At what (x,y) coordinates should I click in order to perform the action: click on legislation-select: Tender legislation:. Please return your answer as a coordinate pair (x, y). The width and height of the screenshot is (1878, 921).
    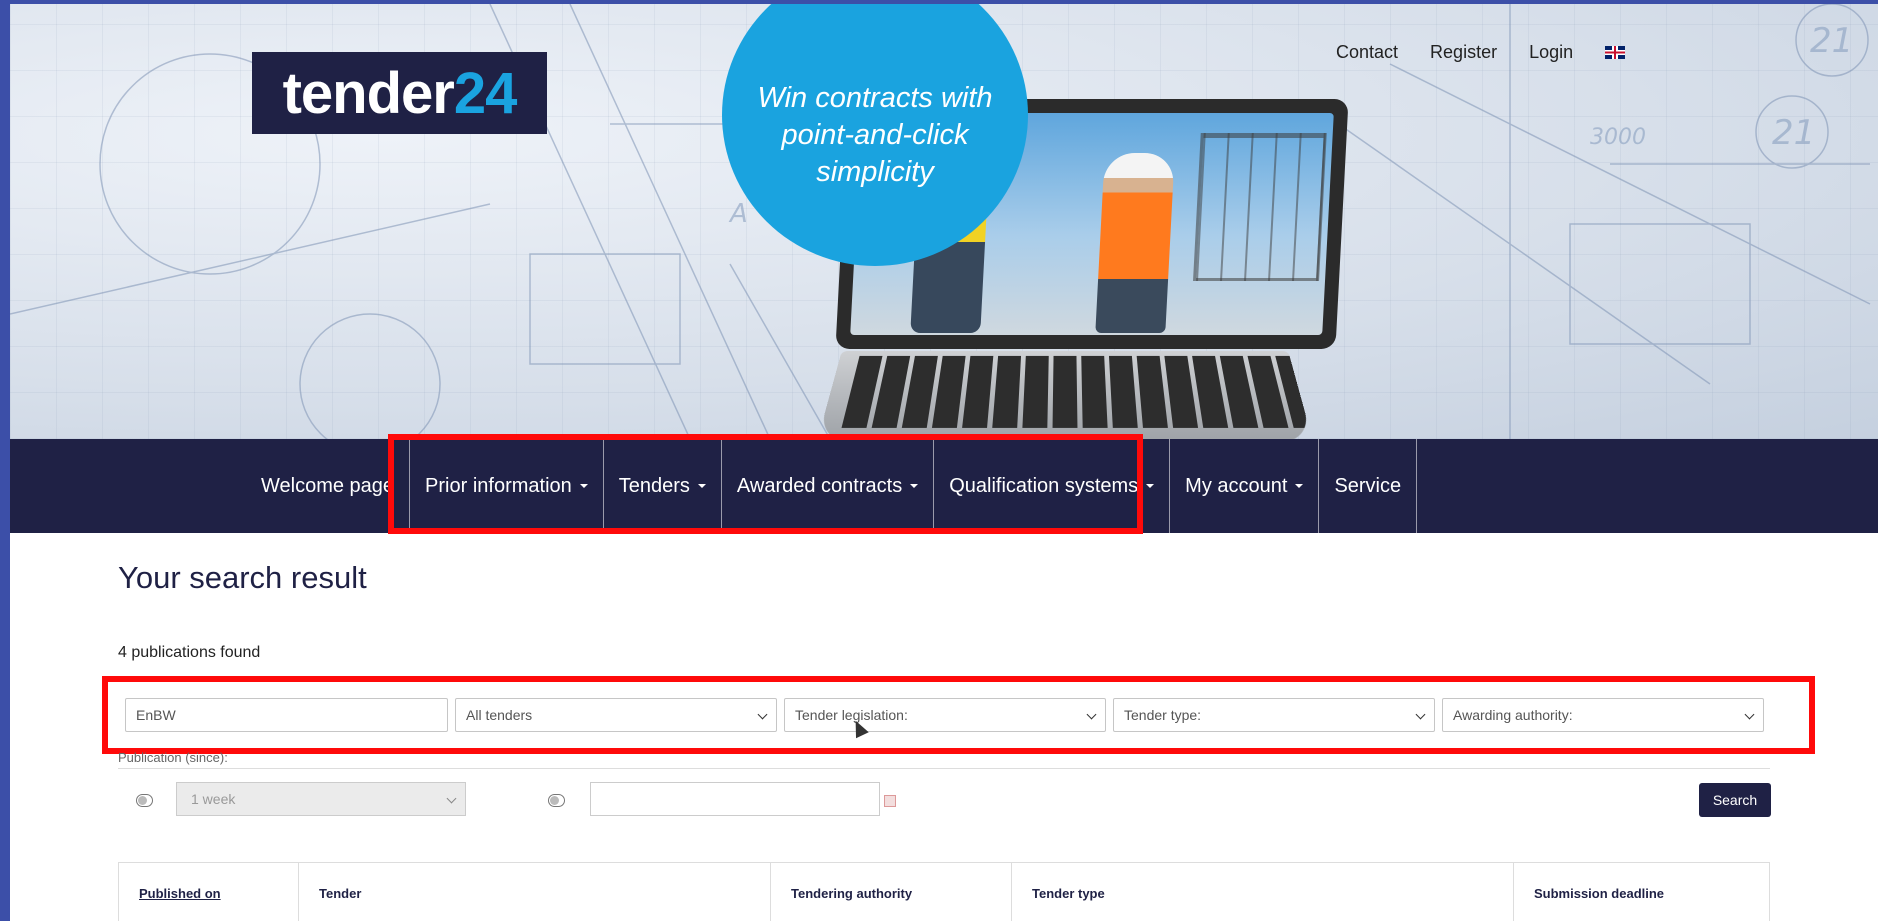
    Looking at the image, I should click on (945, 715).